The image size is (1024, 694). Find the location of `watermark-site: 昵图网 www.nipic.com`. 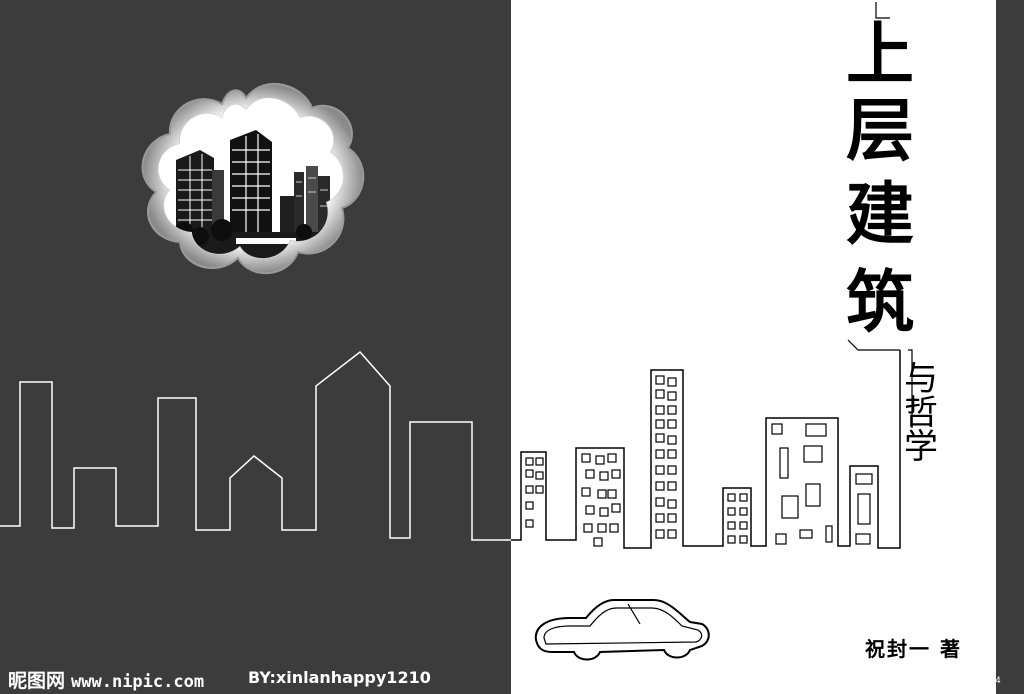

watermark-site: 昵图网 www.nipic.com is located at coordinates (106, 679).